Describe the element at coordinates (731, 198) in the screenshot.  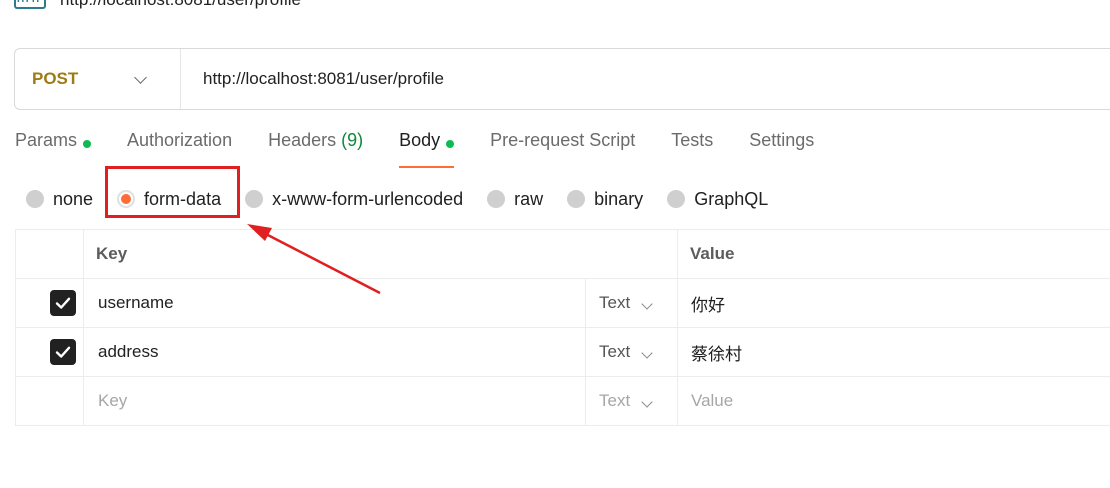
I see `radio-graphql-label: GraphQL` at that location.